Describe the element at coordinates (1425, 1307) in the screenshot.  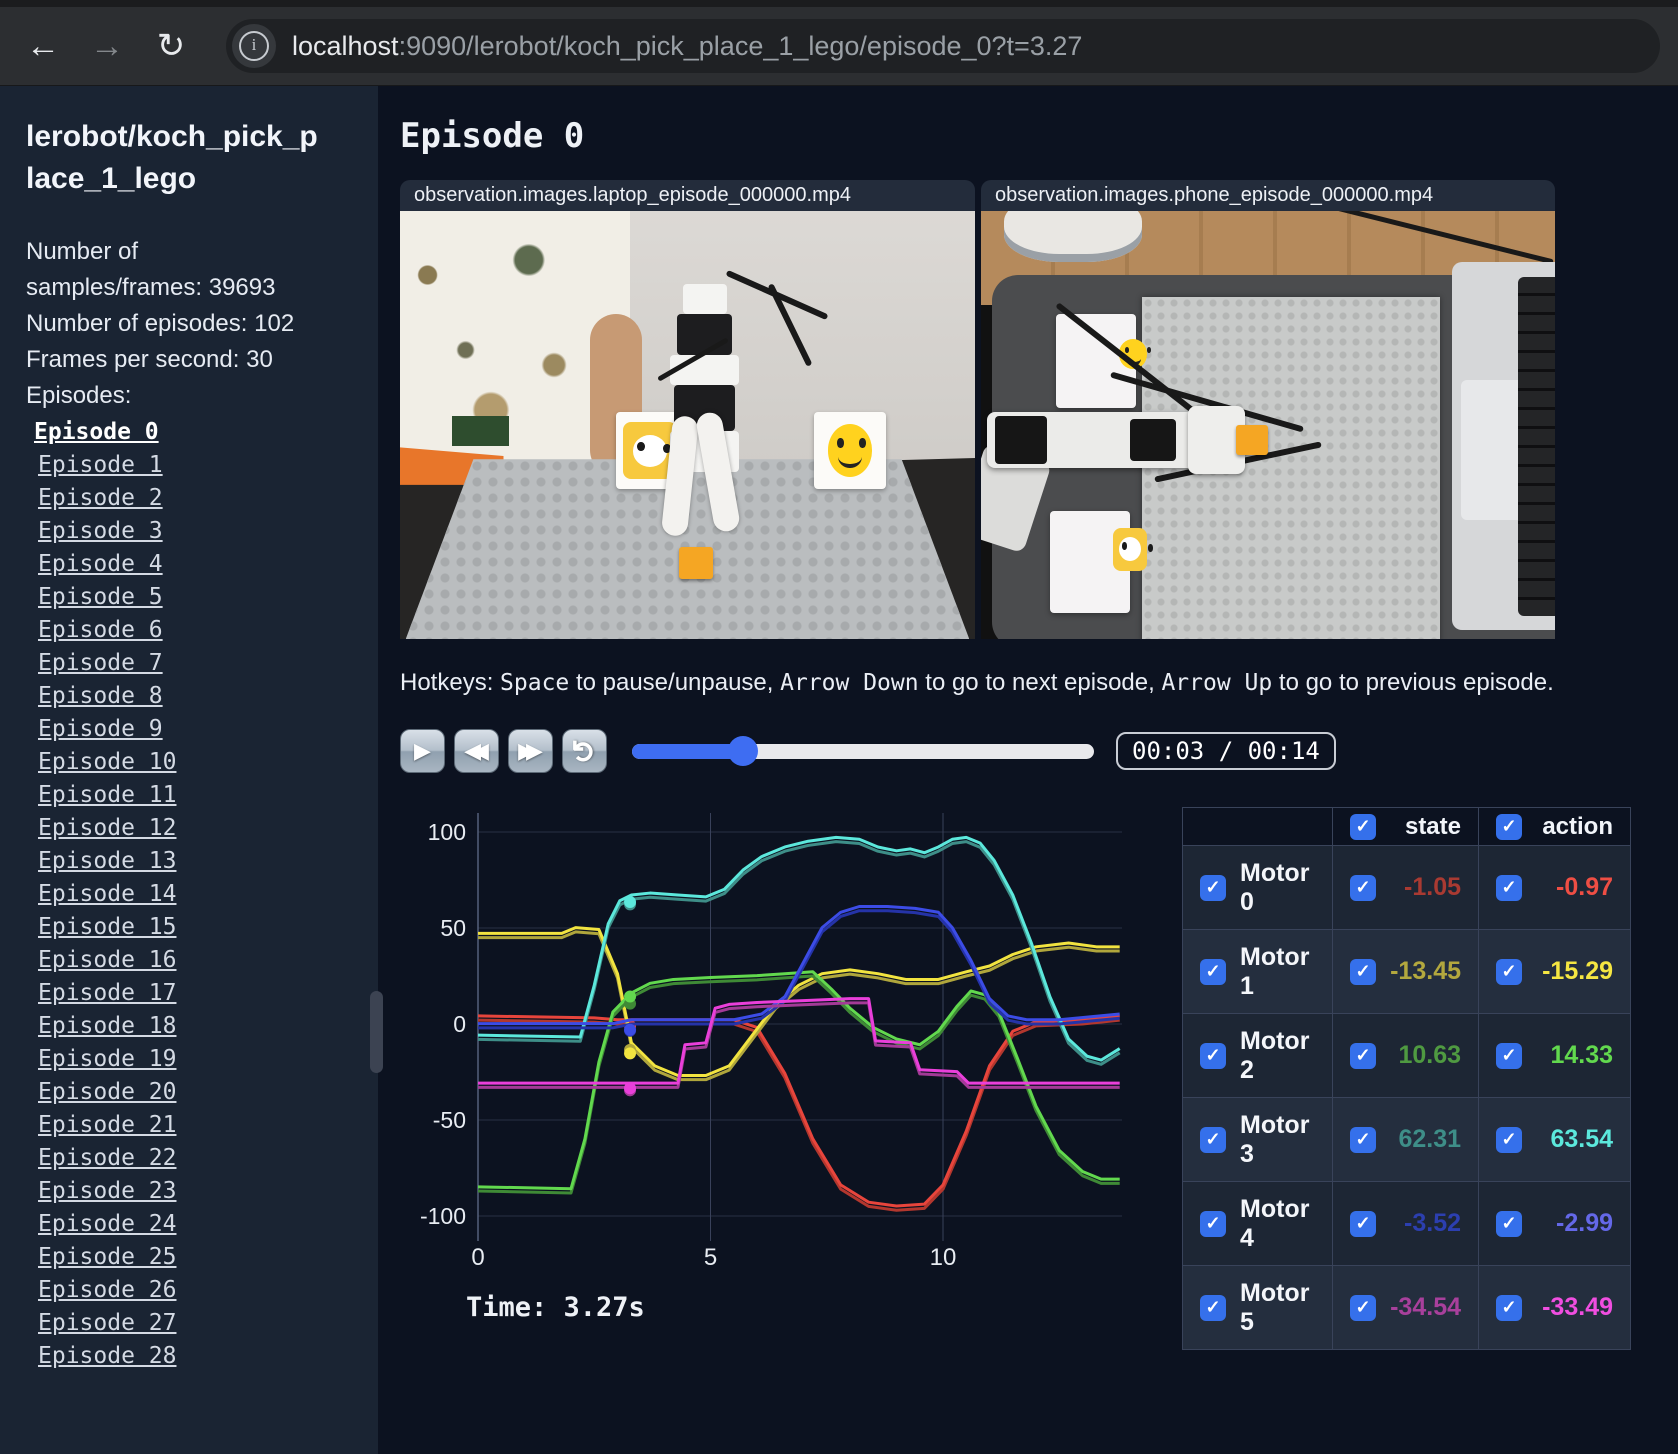
I see `state-value: -34.54` at that location.